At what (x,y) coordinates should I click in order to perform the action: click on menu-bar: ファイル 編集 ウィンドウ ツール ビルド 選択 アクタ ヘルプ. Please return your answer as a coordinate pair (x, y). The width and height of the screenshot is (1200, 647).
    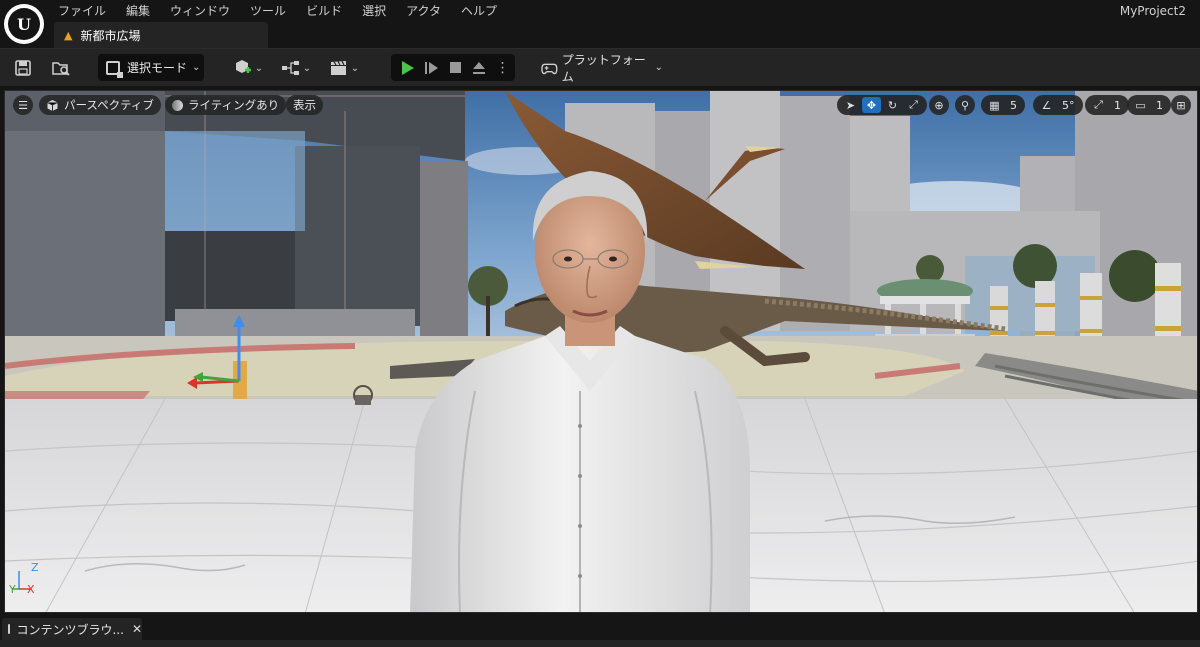
    Looking at the image, I should click on (287, 11).